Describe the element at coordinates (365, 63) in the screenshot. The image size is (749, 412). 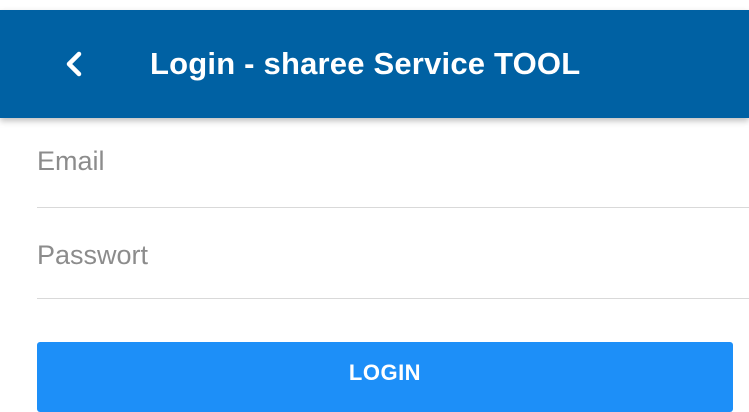
I see `page-title: Login - sharee Service TOOL` at that location.